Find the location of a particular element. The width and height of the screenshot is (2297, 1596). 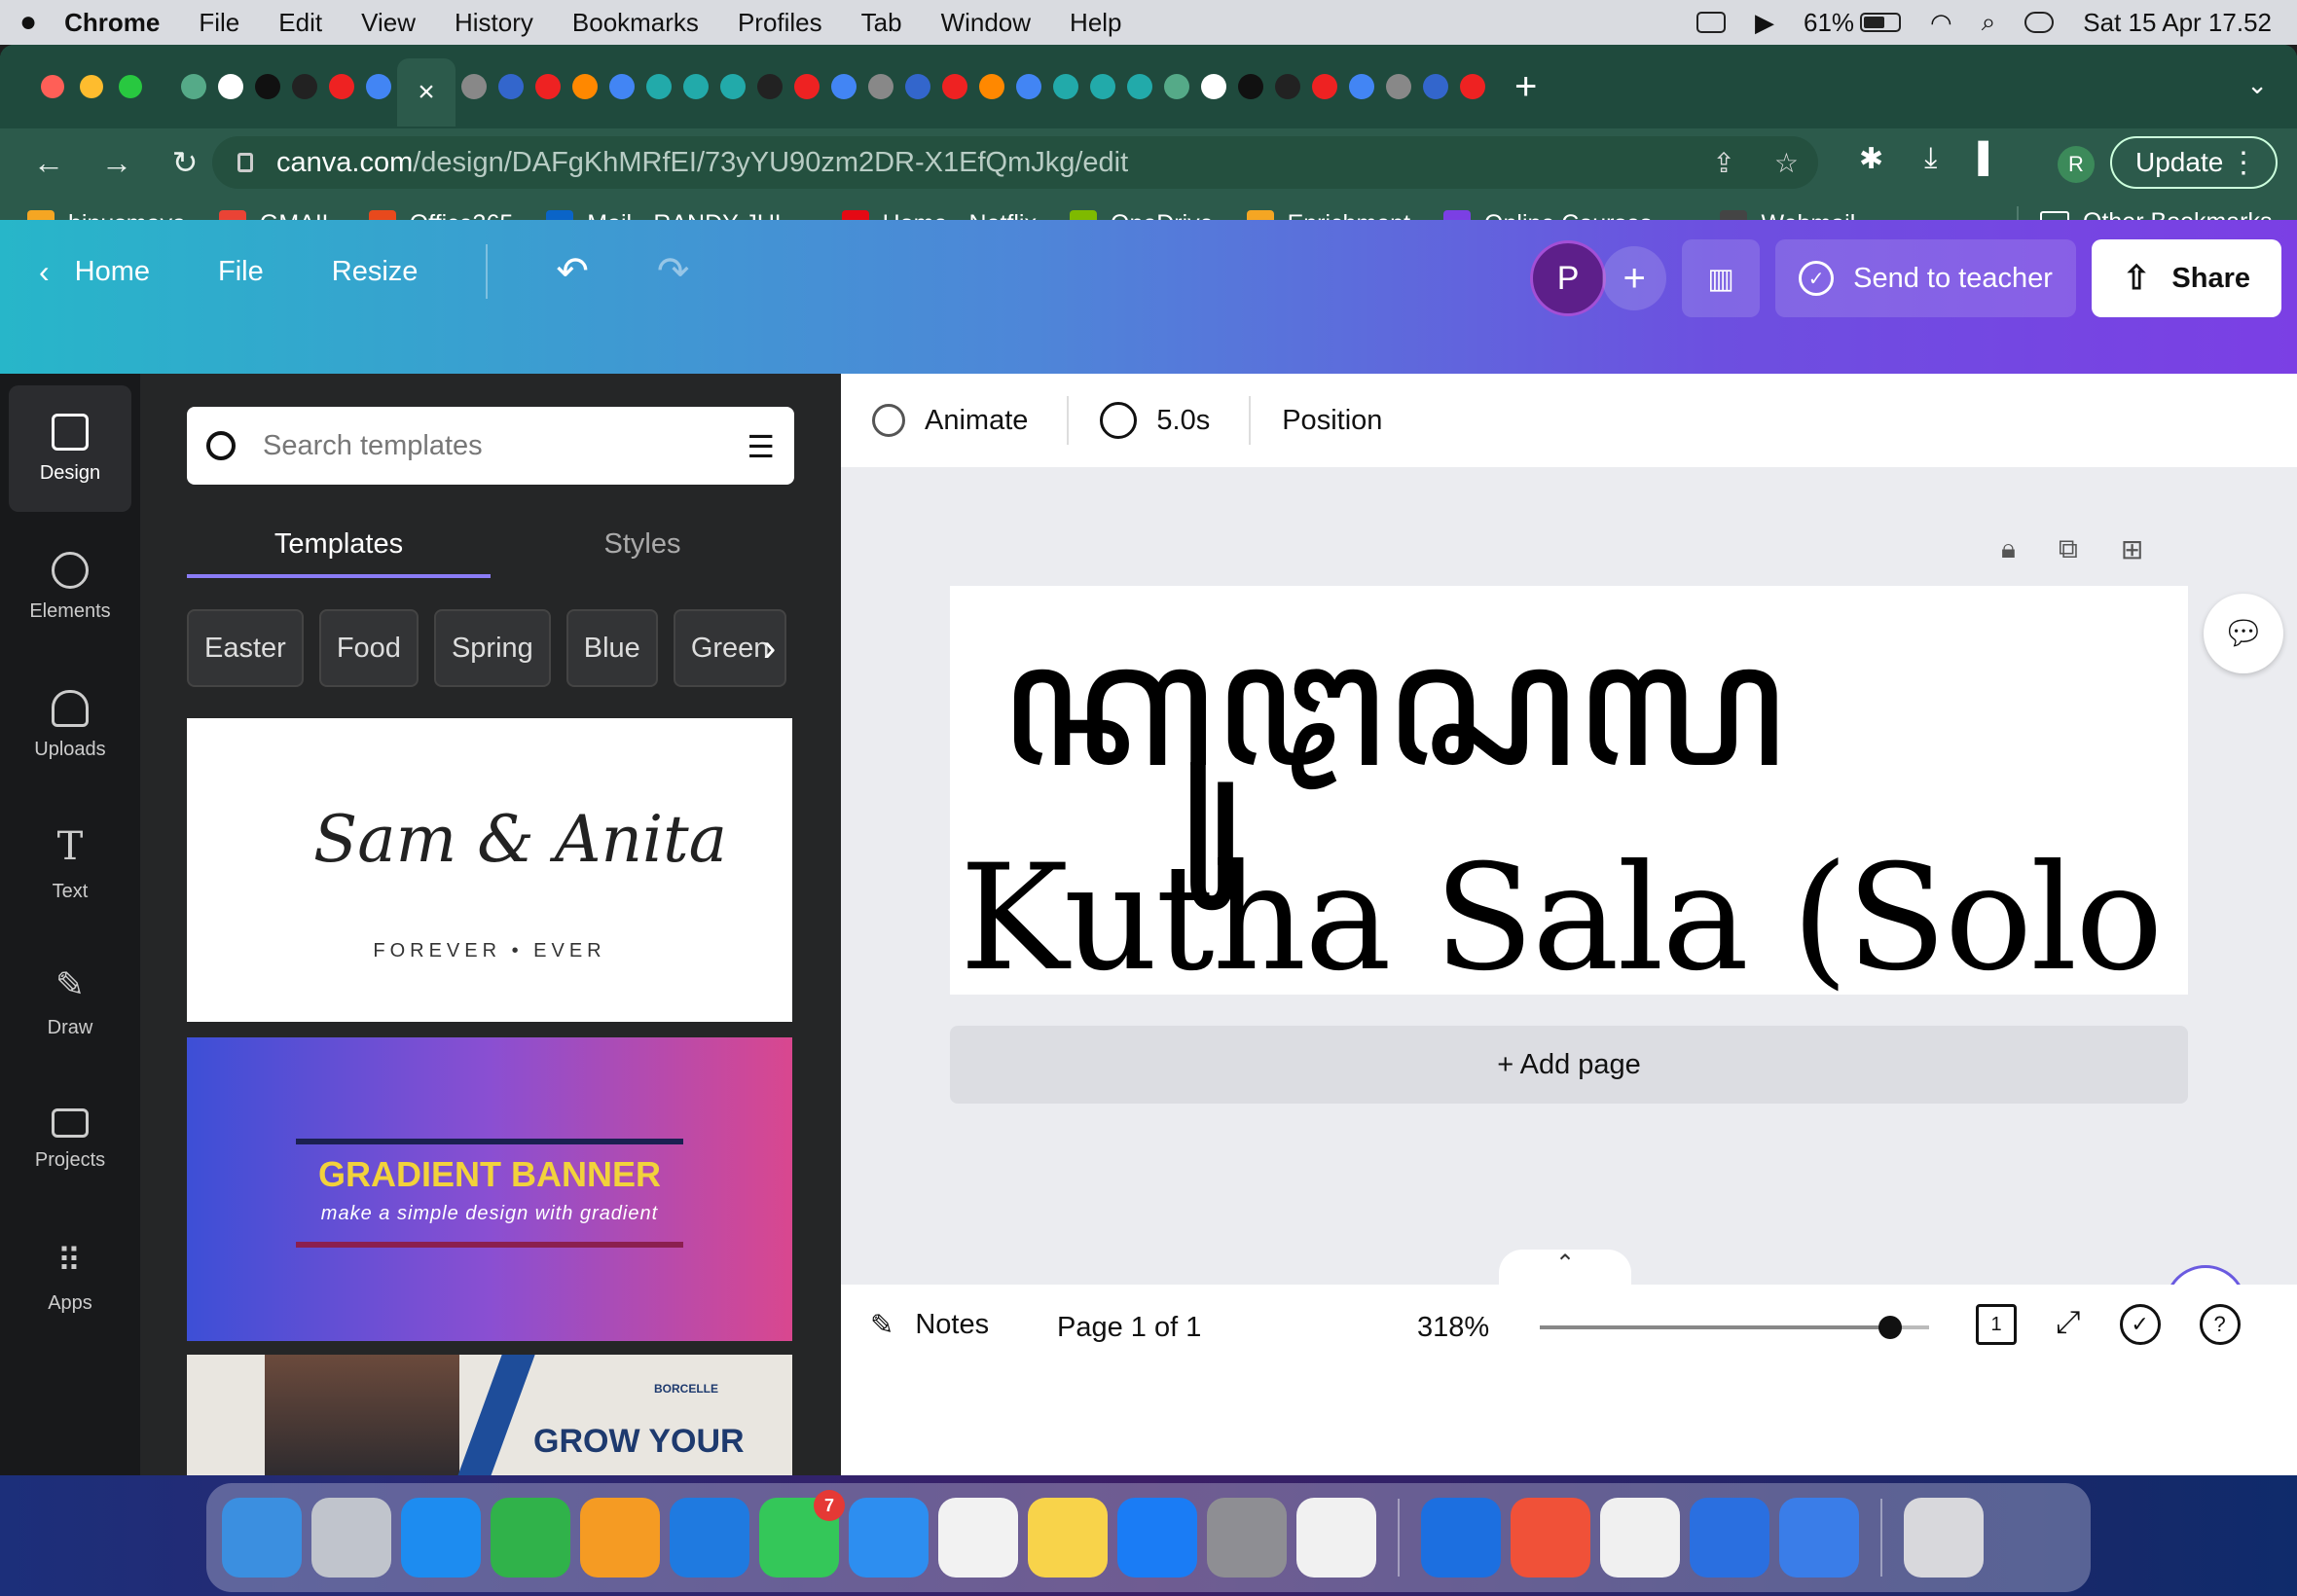

keynote-app is located at coordinates (710, 1538).